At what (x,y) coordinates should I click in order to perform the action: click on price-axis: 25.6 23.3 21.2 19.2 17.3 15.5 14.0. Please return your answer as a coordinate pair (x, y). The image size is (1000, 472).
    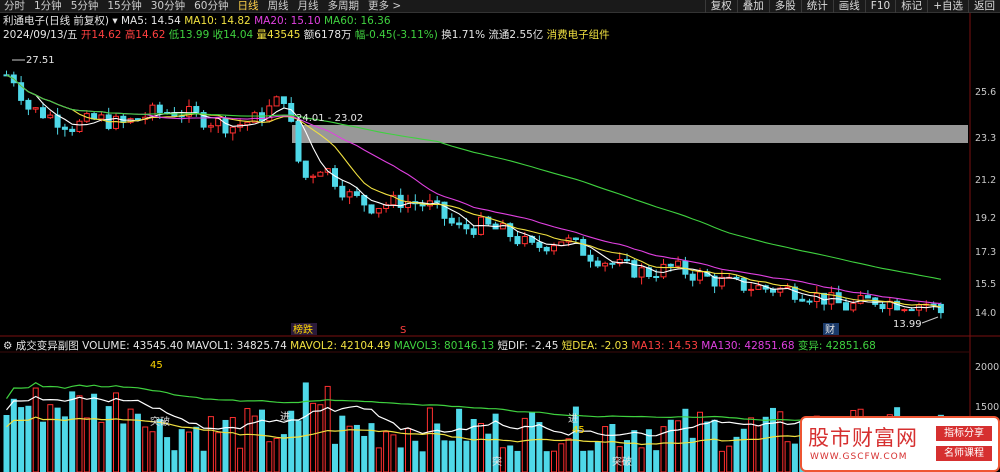
    Looking at the image, I should click on (985, 203).